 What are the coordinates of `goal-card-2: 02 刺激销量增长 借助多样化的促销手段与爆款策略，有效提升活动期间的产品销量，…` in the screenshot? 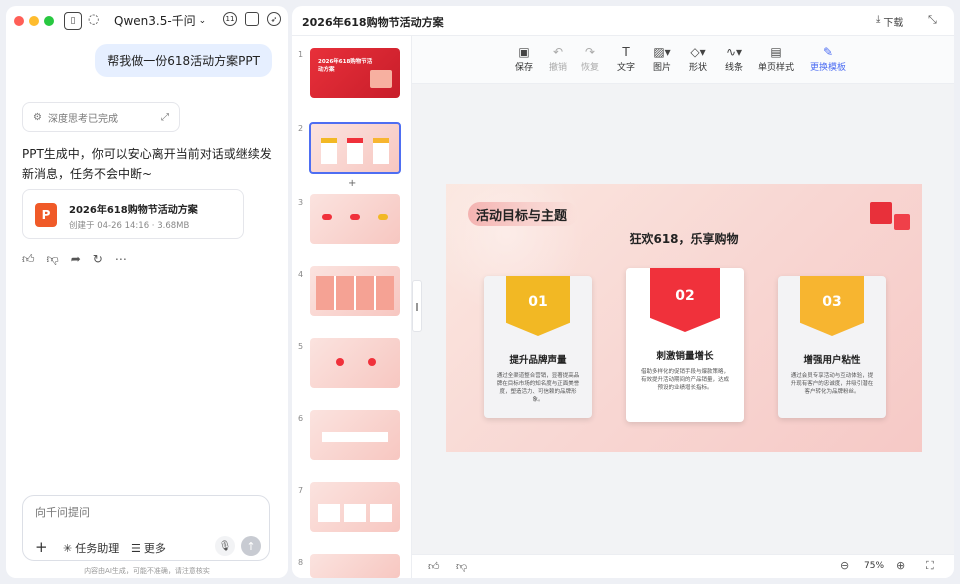 It's located at (685, 345).